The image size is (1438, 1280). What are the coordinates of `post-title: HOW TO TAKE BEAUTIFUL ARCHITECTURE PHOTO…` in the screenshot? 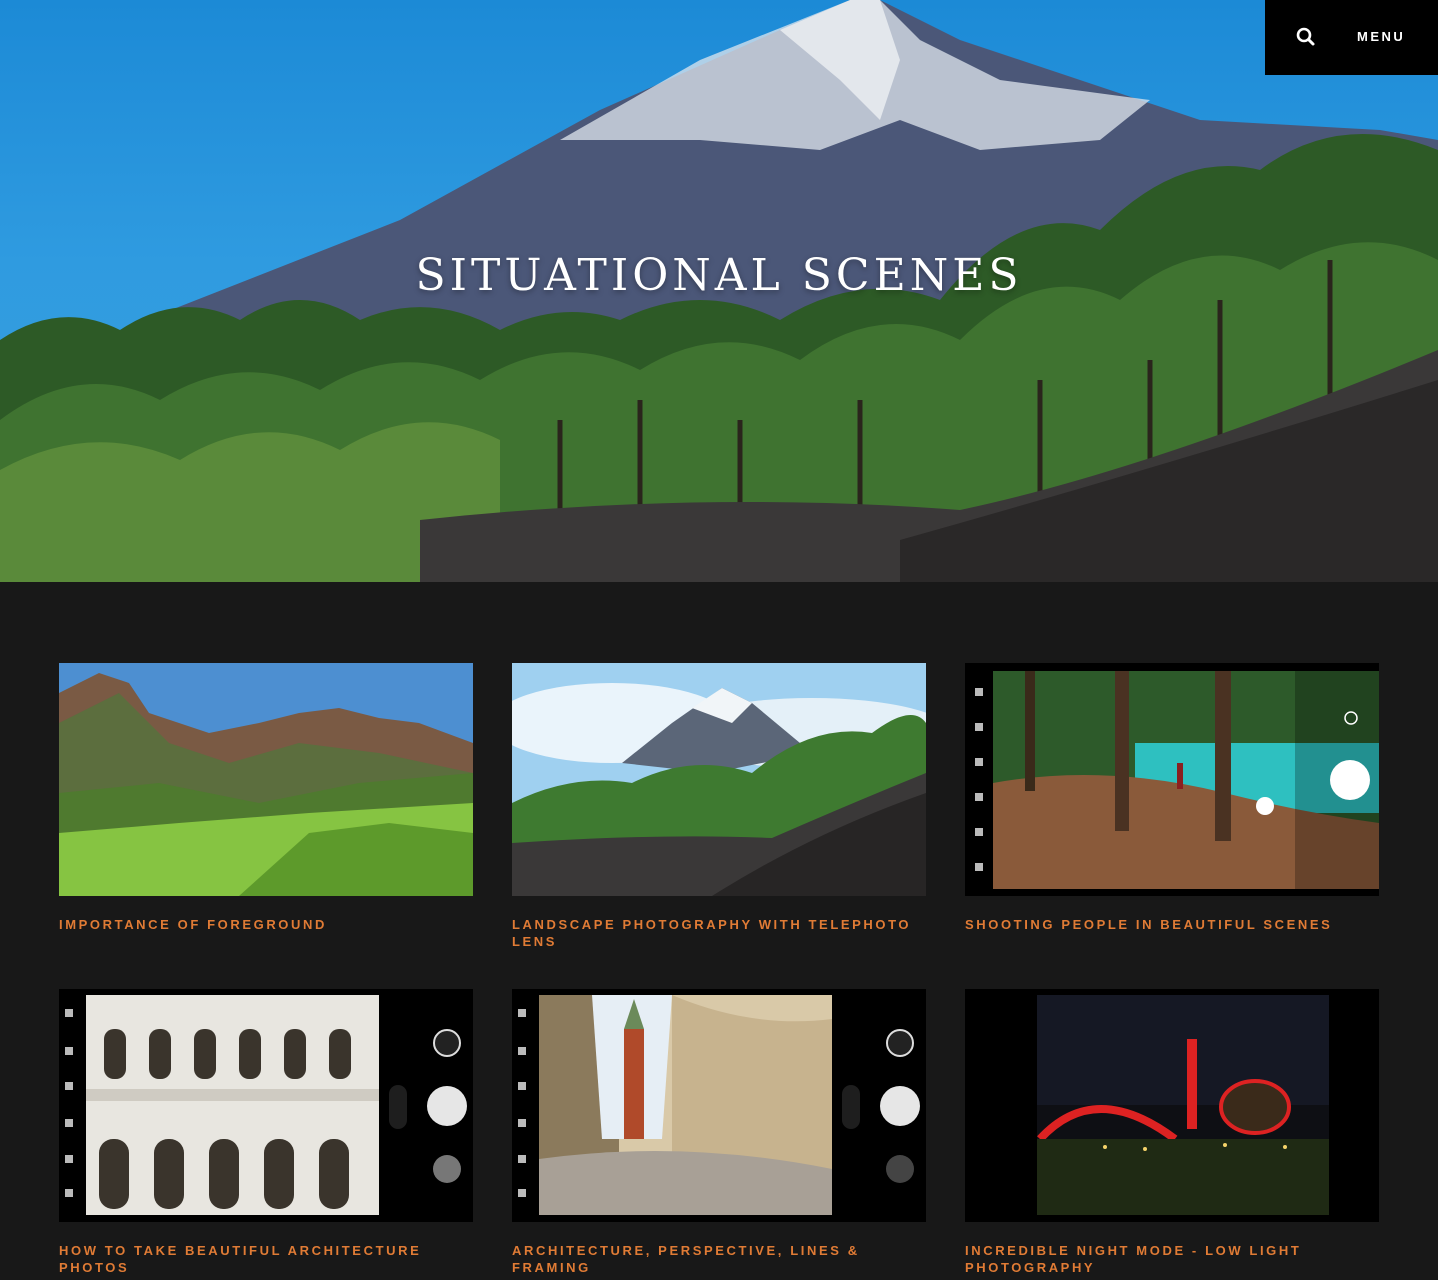 It's located at (259, 1259).